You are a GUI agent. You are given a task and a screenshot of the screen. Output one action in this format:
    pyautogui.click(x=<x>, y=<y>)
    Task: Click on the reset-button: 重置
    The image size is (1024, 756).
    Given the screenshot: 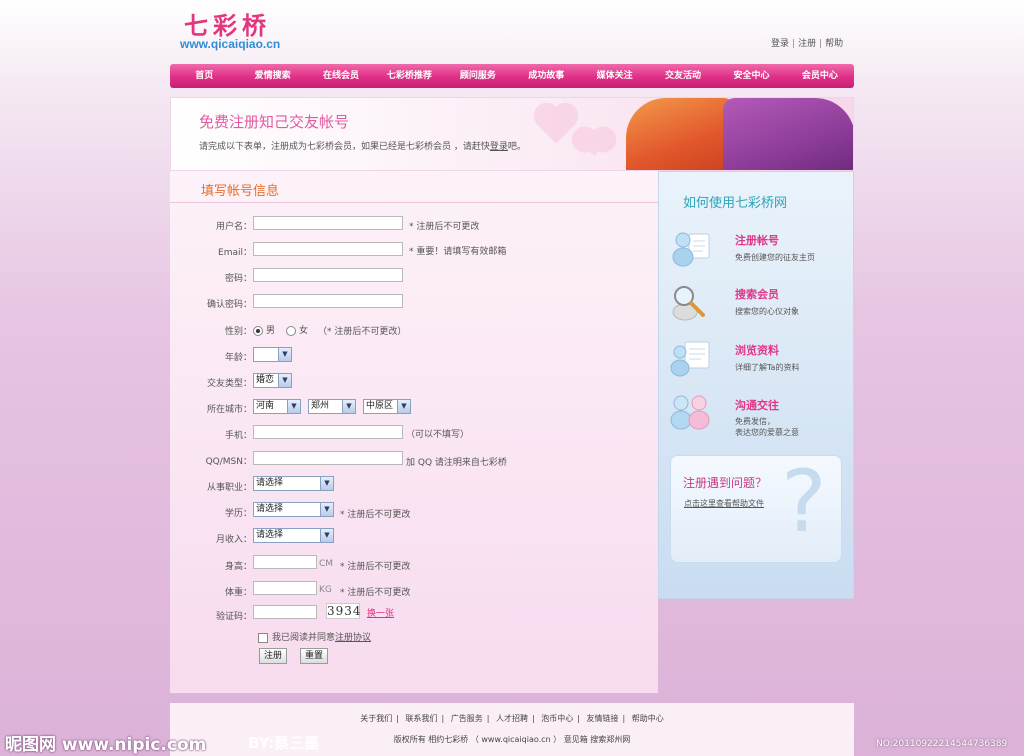 What is the action you would take?
    pyautogui.click(x=314, y=656)
    